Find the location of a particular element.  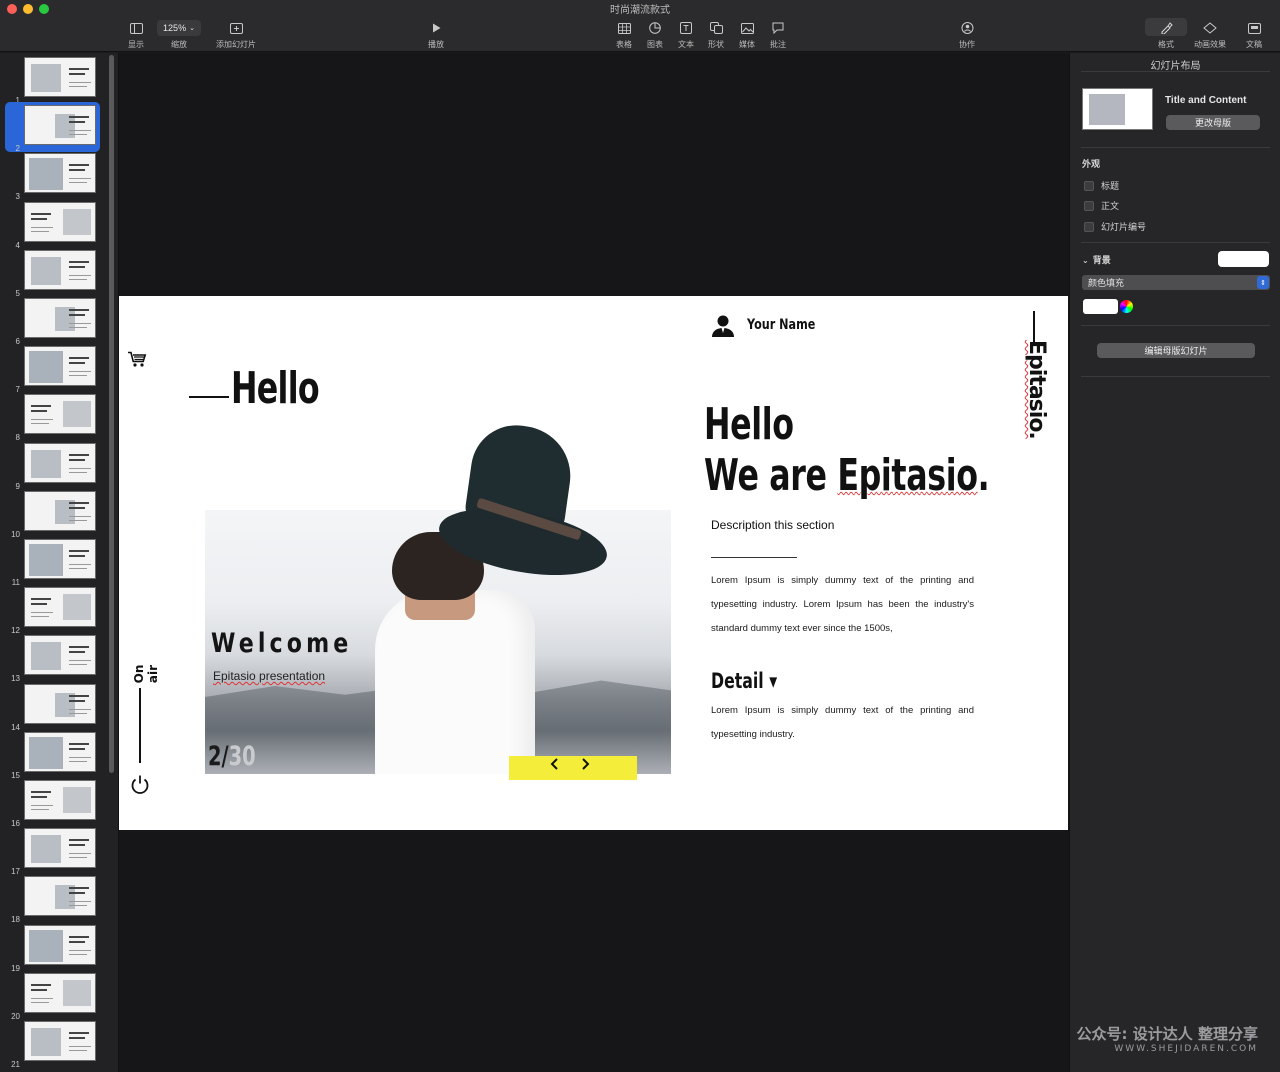

image-icon is located at coordinates (747, 28).